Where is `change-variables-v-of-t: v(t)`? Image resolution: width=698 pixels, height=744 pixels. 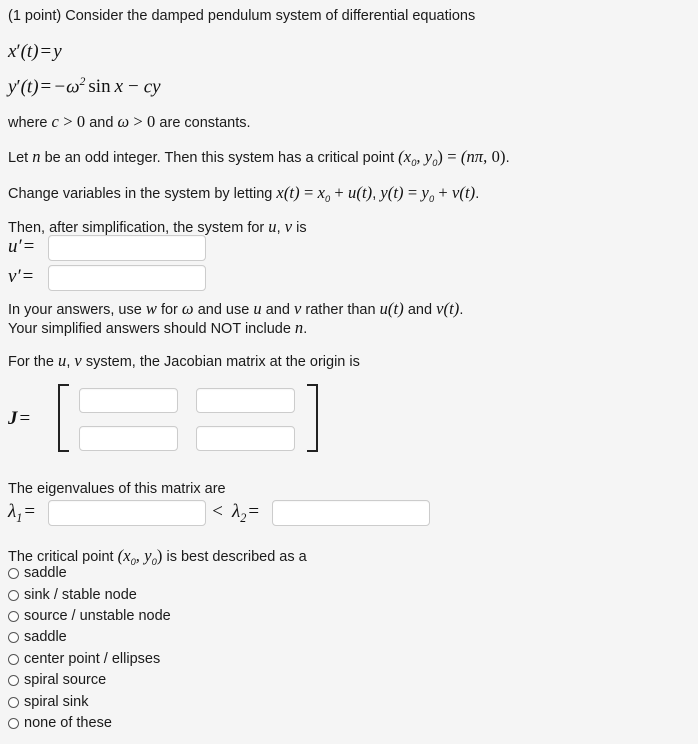
change-variables-v-of-t: v(t) is located at coordinates (463, 192).